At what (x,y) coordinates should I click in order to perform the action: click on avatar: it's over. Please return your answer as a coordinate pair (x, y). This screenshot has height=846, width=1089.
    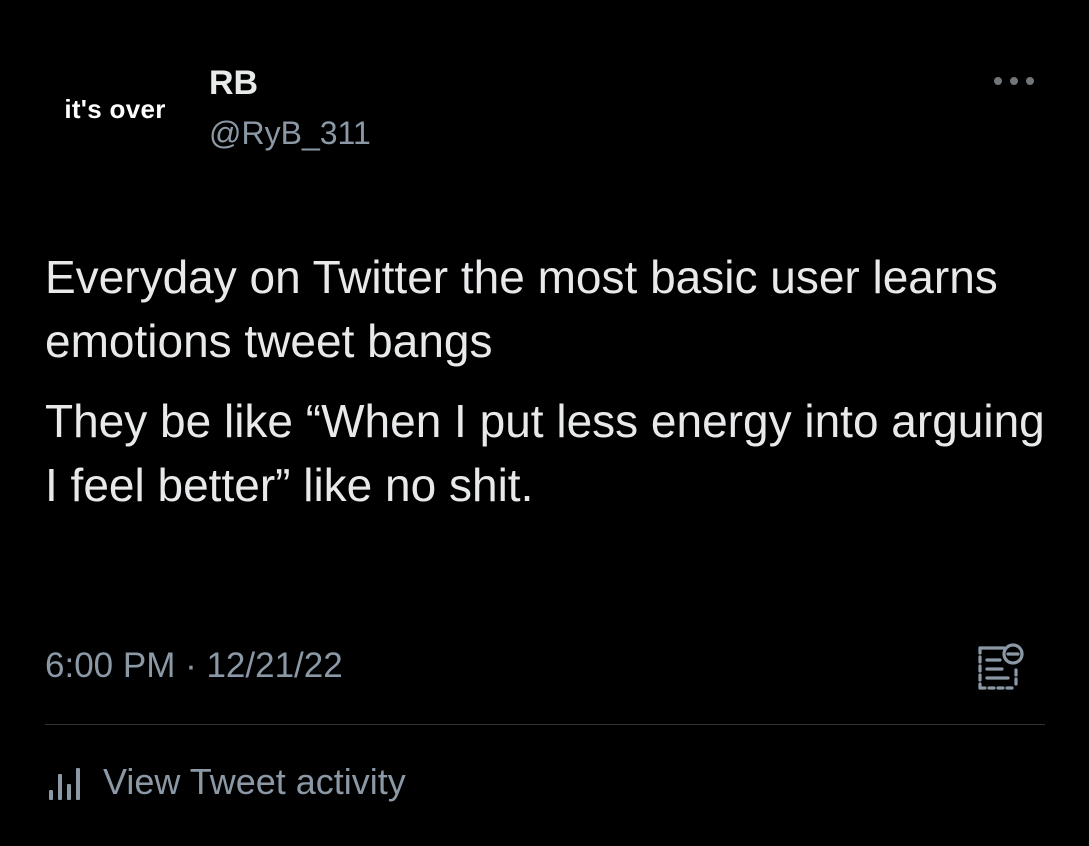
    Looking at the image, I should click on (115, 110).